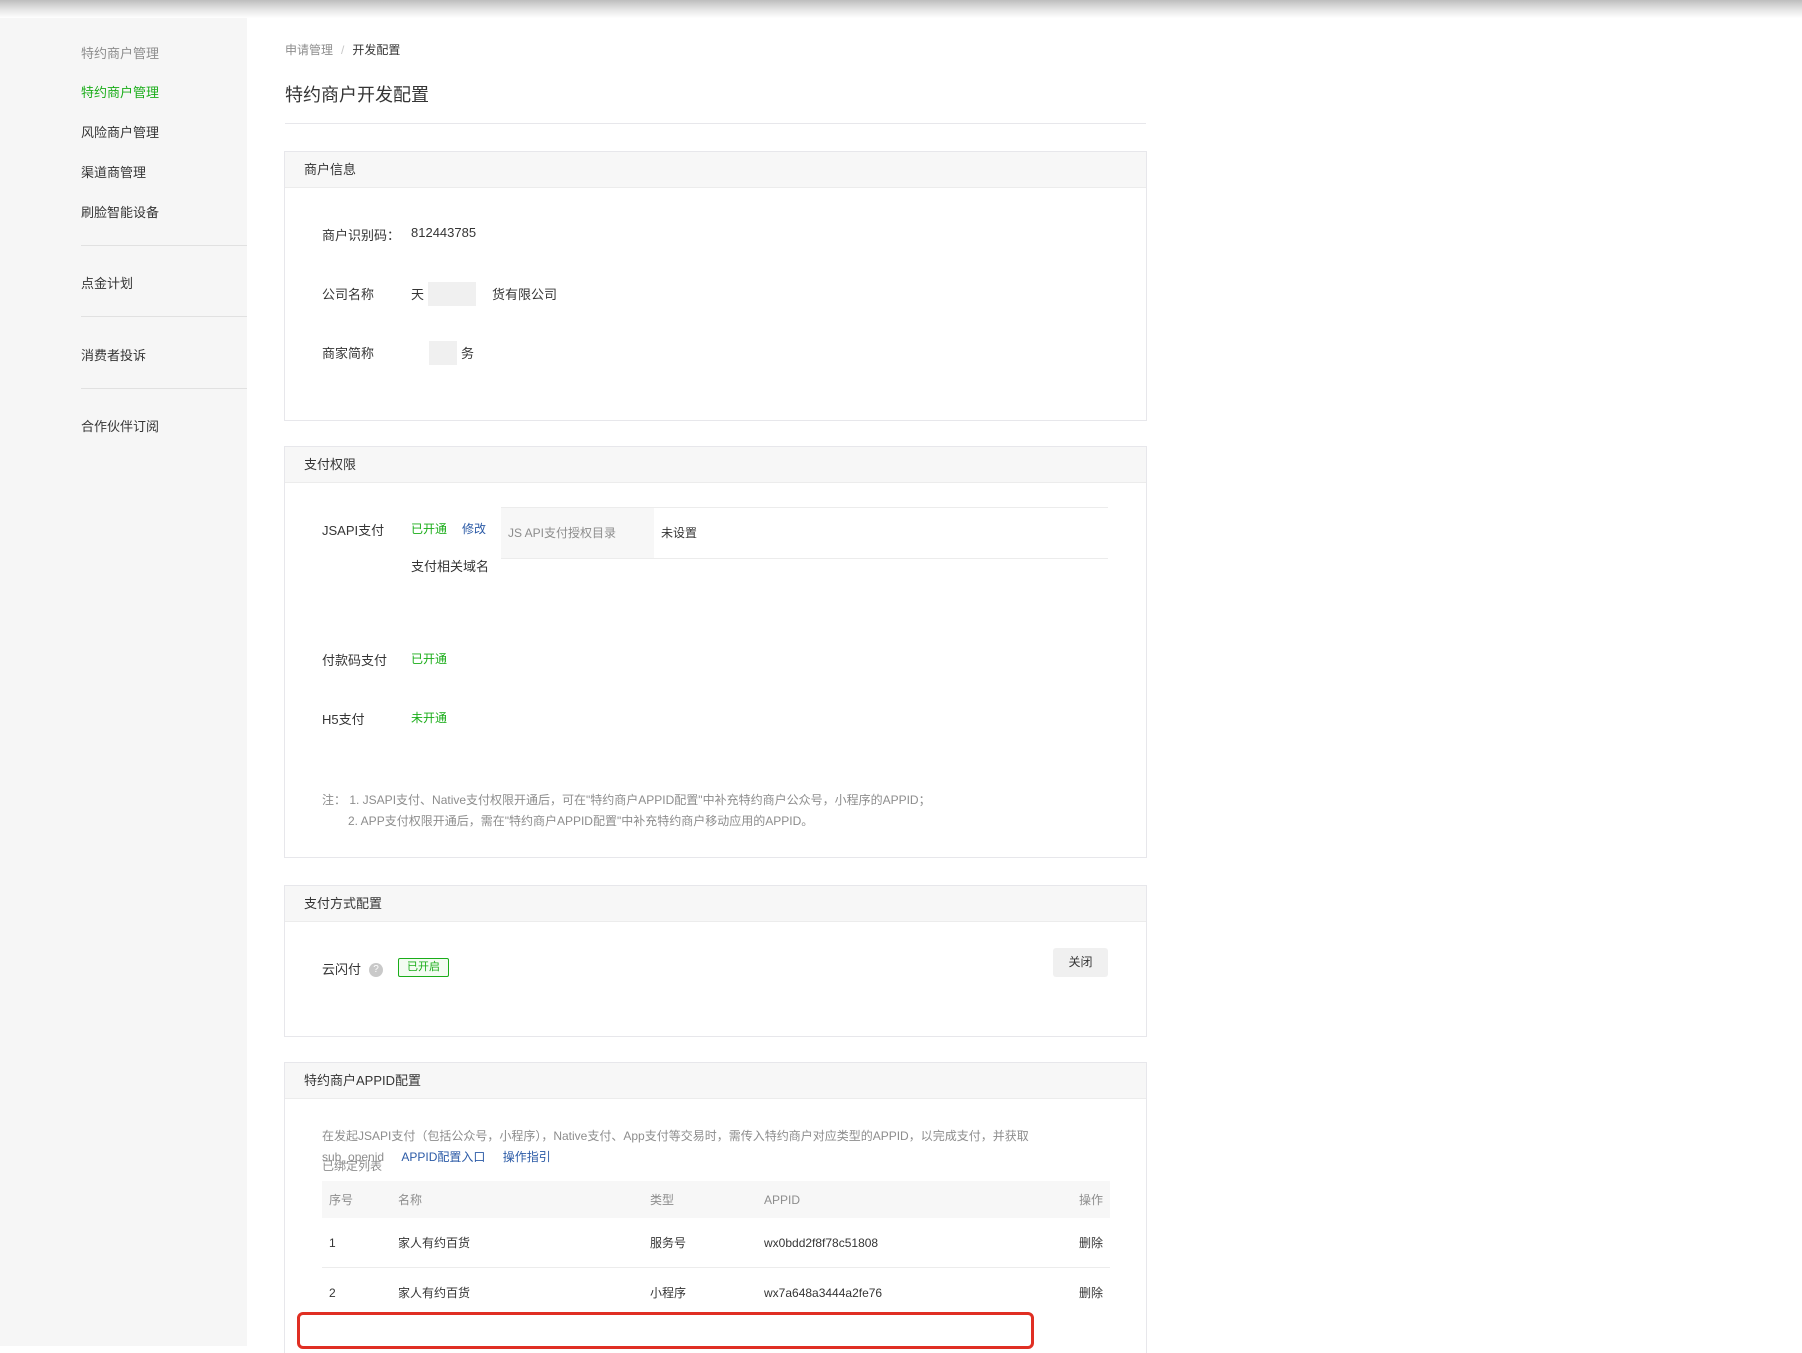 This screenshot has width=1802, height=1353. What do you see at coordinates (896, 1199) in the screenshot?
I see `col-appid: APPID` at bounding box center [896, 1199].